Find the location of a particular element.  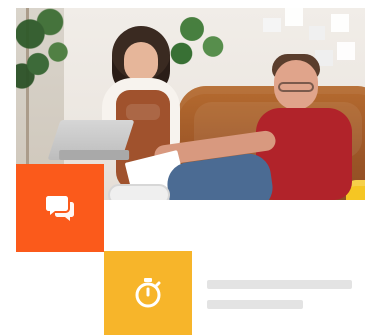

laptop is located at coordinates (91, 140).